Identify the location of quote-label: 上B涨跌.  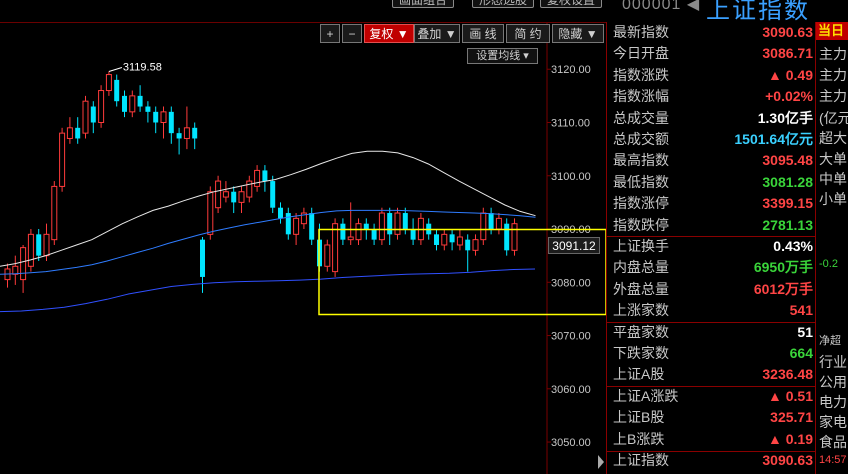
(639, 438).